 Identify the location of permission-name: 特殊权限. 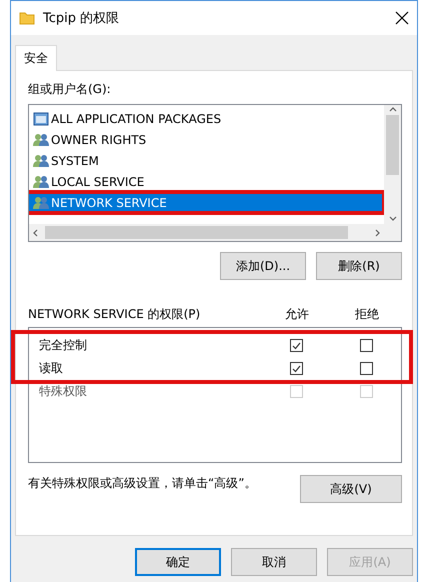
(63, 391).